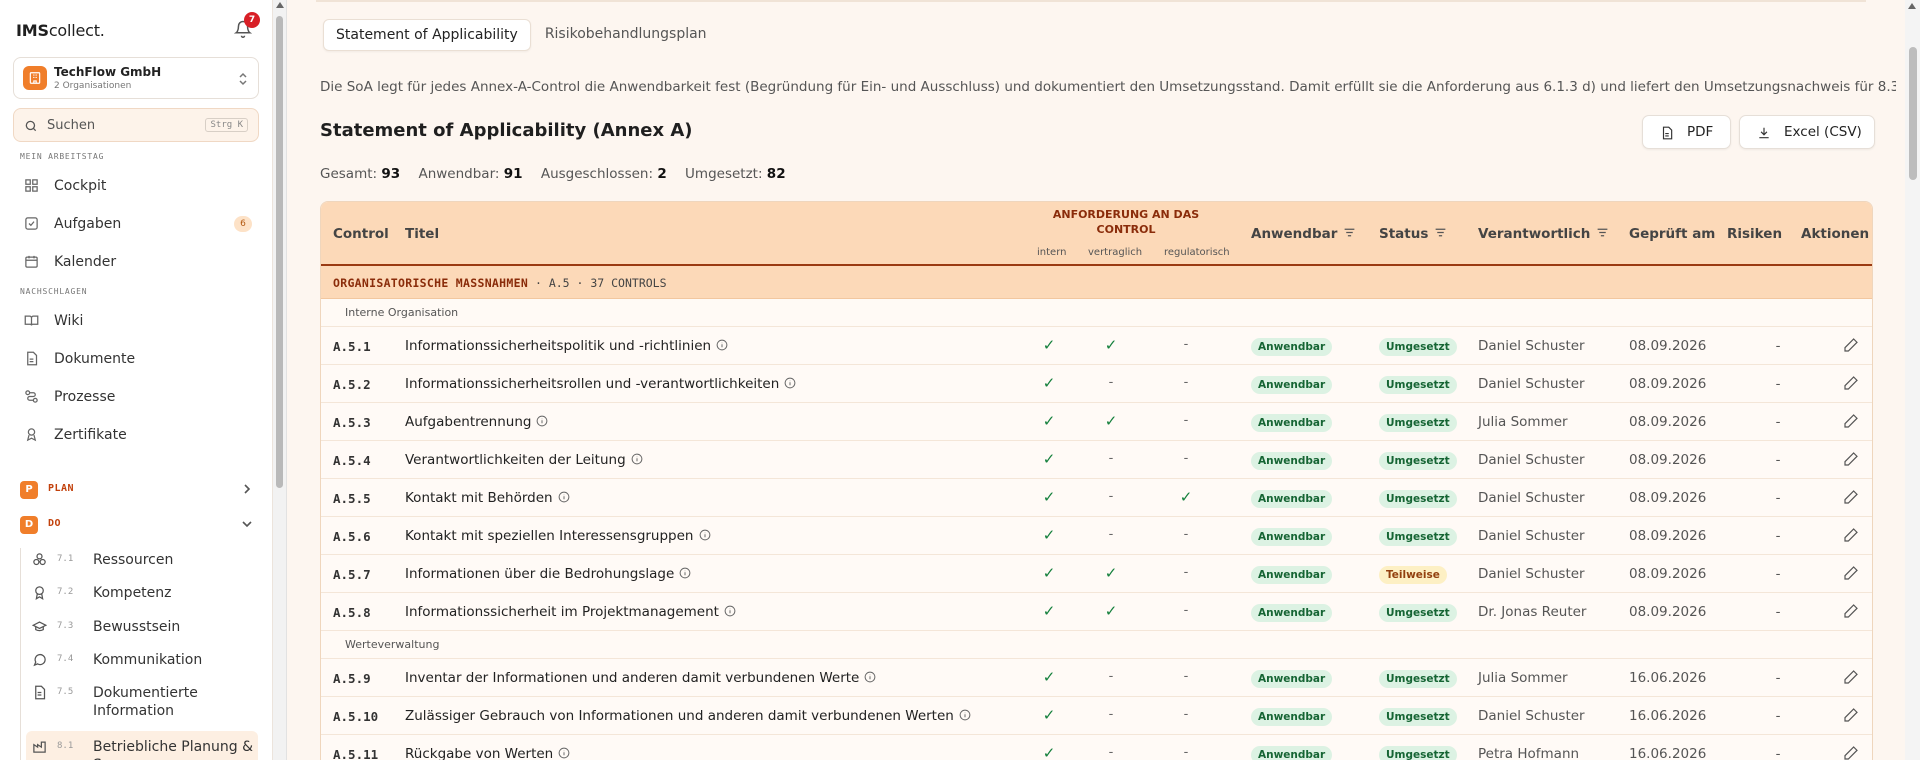 The height and width of the screenshot is (760, 1920). What do you see at coordinates (1543, 234) in the screenshot?
I see `col-owner: Verantwortlich` at bounding box center [1543, 234].